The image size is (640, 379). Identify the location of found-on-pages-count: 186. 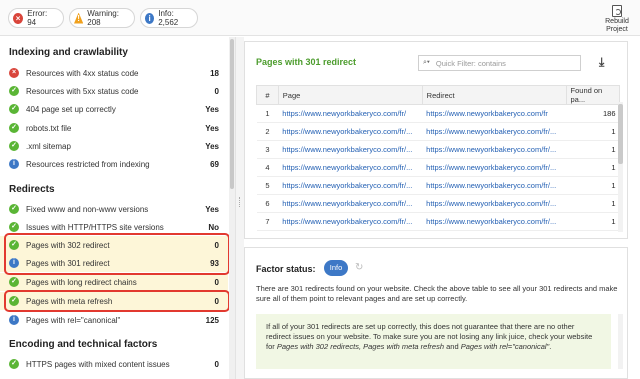
(593, 113).